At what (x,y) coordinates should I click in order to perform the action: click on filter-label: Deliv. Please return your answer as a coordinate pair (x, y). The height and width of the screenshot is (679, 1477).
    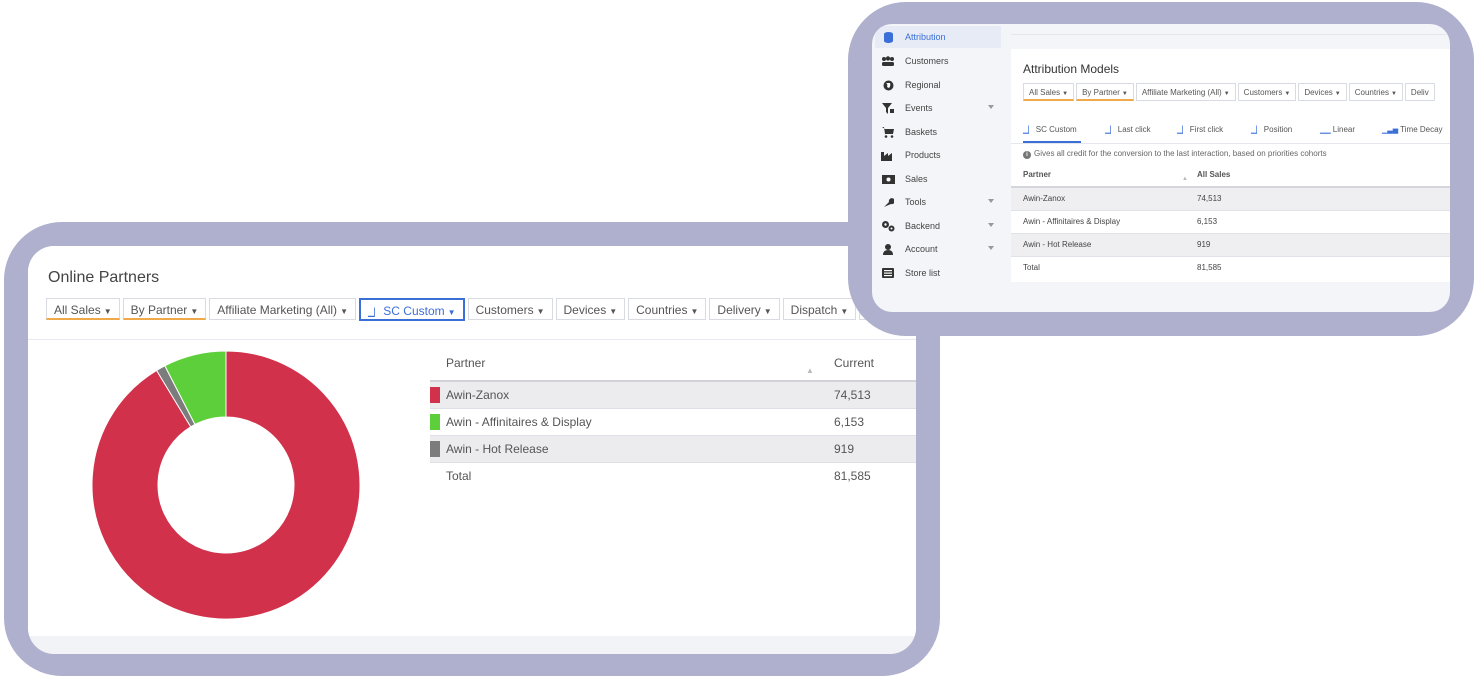
    Looking at the image, I should click on (1419, 92).